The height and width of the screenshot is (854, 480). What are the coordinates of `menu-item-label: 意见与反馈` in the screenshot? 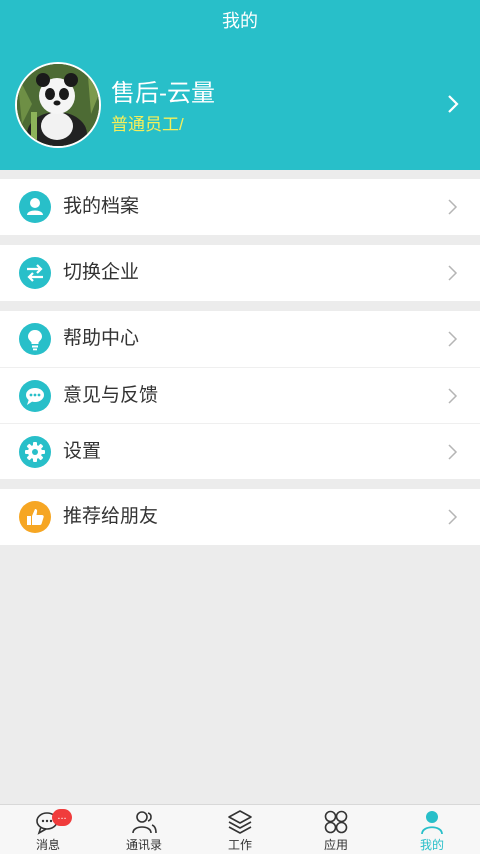 It's located at (111, 395).